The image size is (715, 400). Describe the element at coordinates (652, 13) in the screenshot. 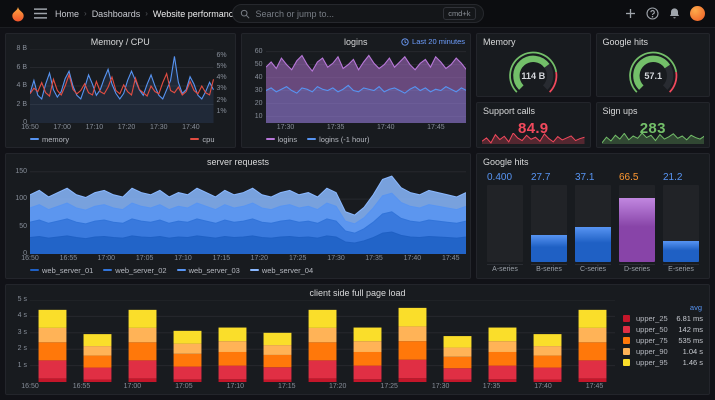

I see `help-icon` at that location.